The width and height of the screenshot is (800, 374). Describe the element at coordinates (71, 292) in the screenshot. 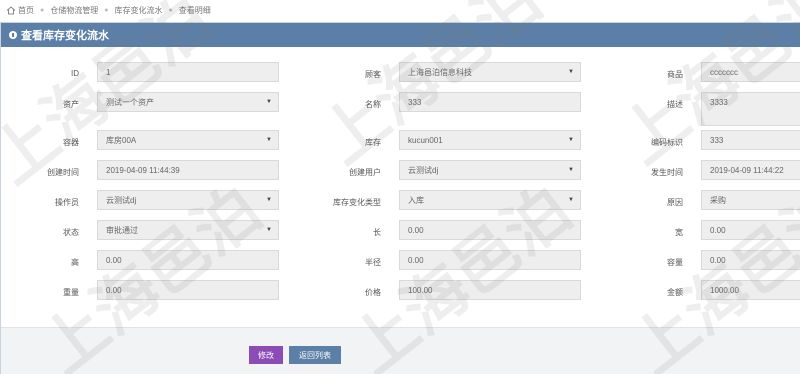

I see `weight-label: 重量` at that location.